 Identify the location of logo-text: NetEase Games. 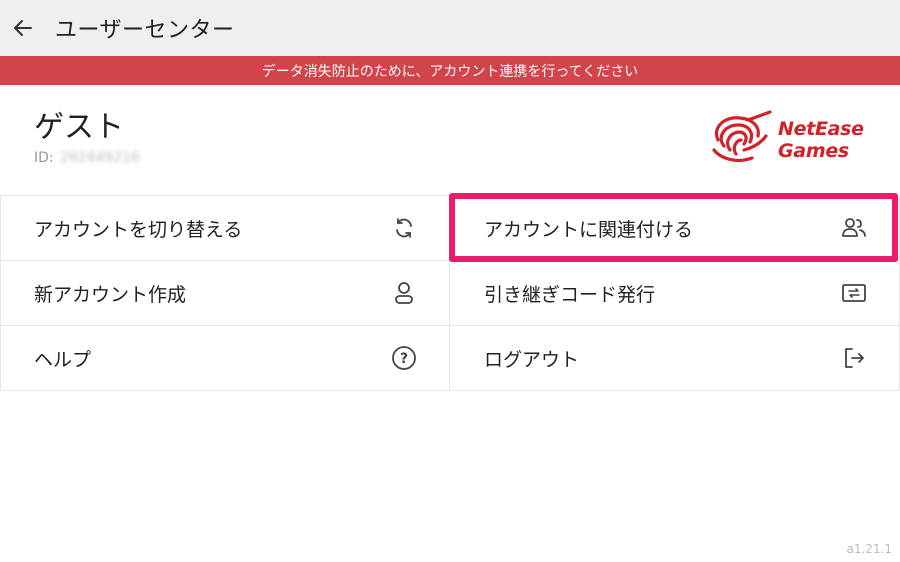
(821, 140).